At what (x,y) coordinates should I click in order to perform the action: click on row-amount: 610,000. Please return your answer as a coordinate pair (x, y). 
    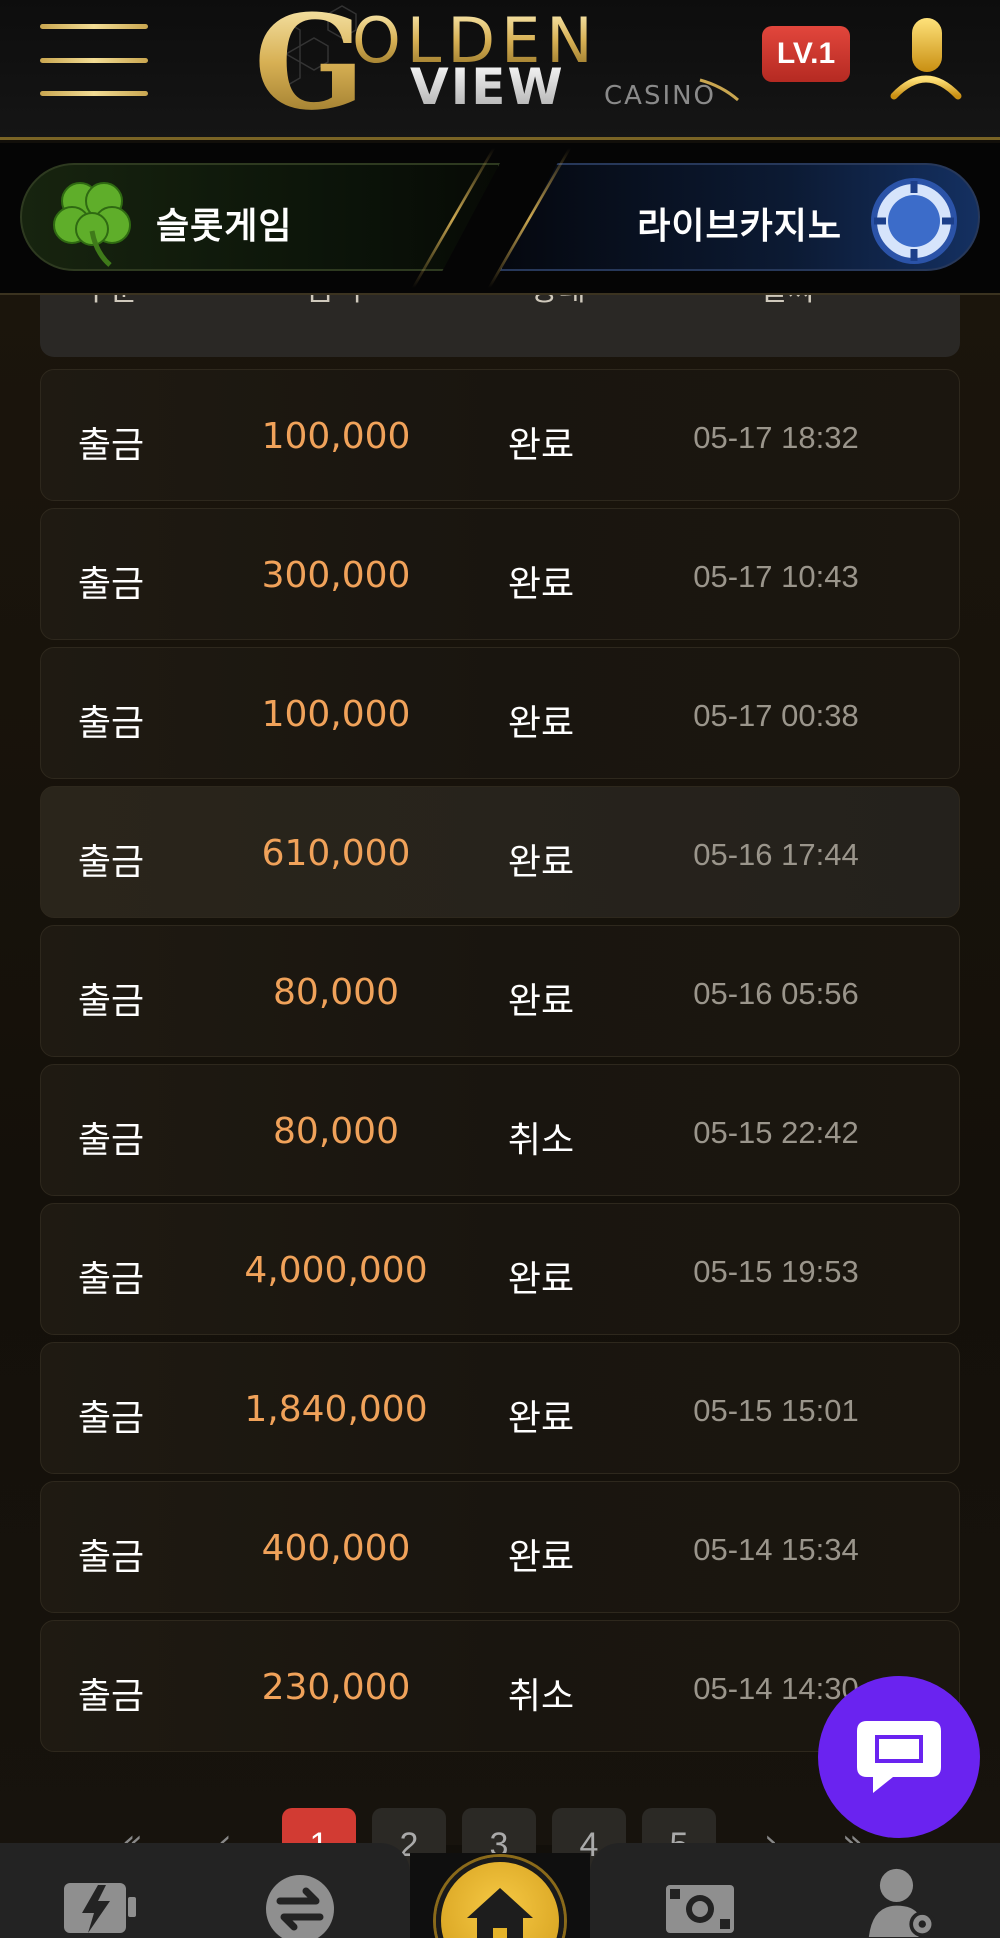
    Looking at the image, I should click on (336, 853).